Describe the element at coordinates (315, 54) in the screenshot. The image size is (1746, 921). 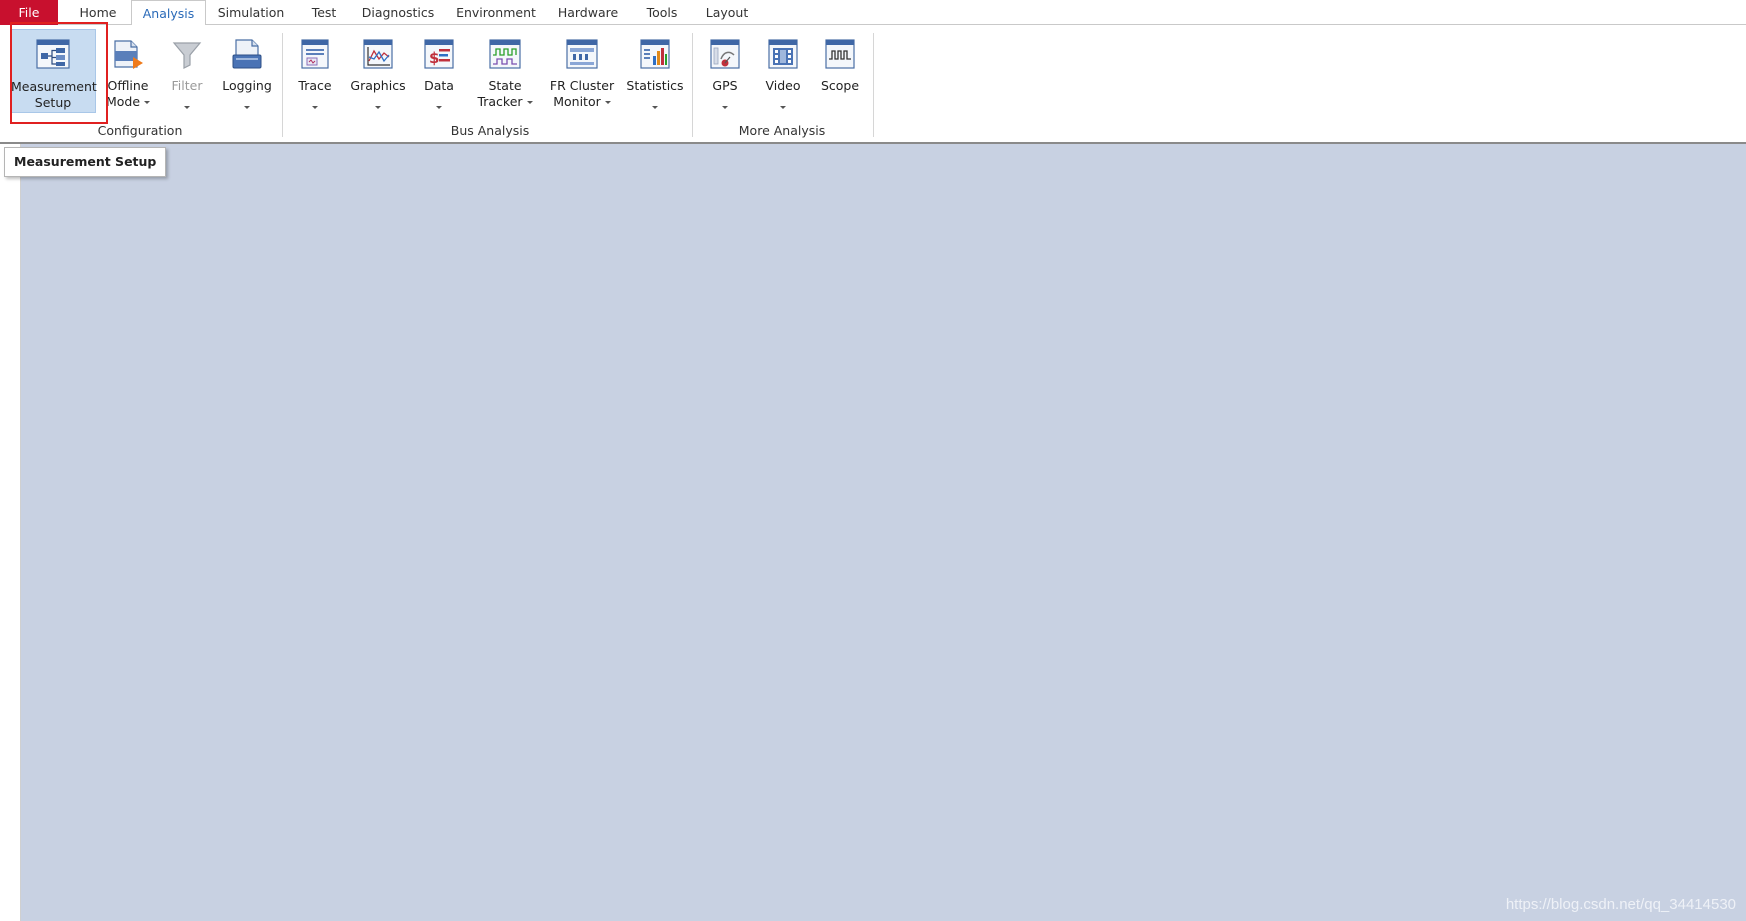
I see `trace-icon` at that location.